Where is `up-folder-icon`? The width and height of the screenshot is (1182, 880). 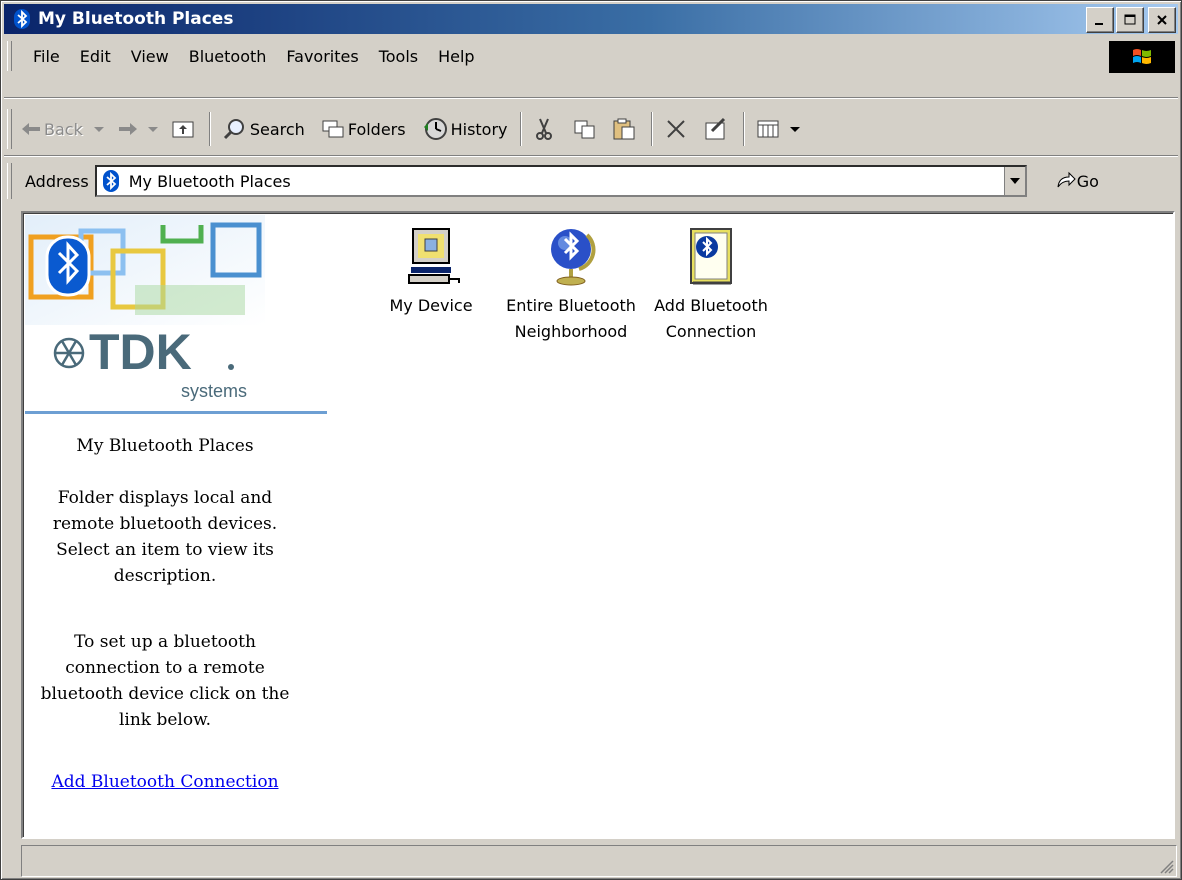 up-folder-icon is located at coordinates (183, 129).